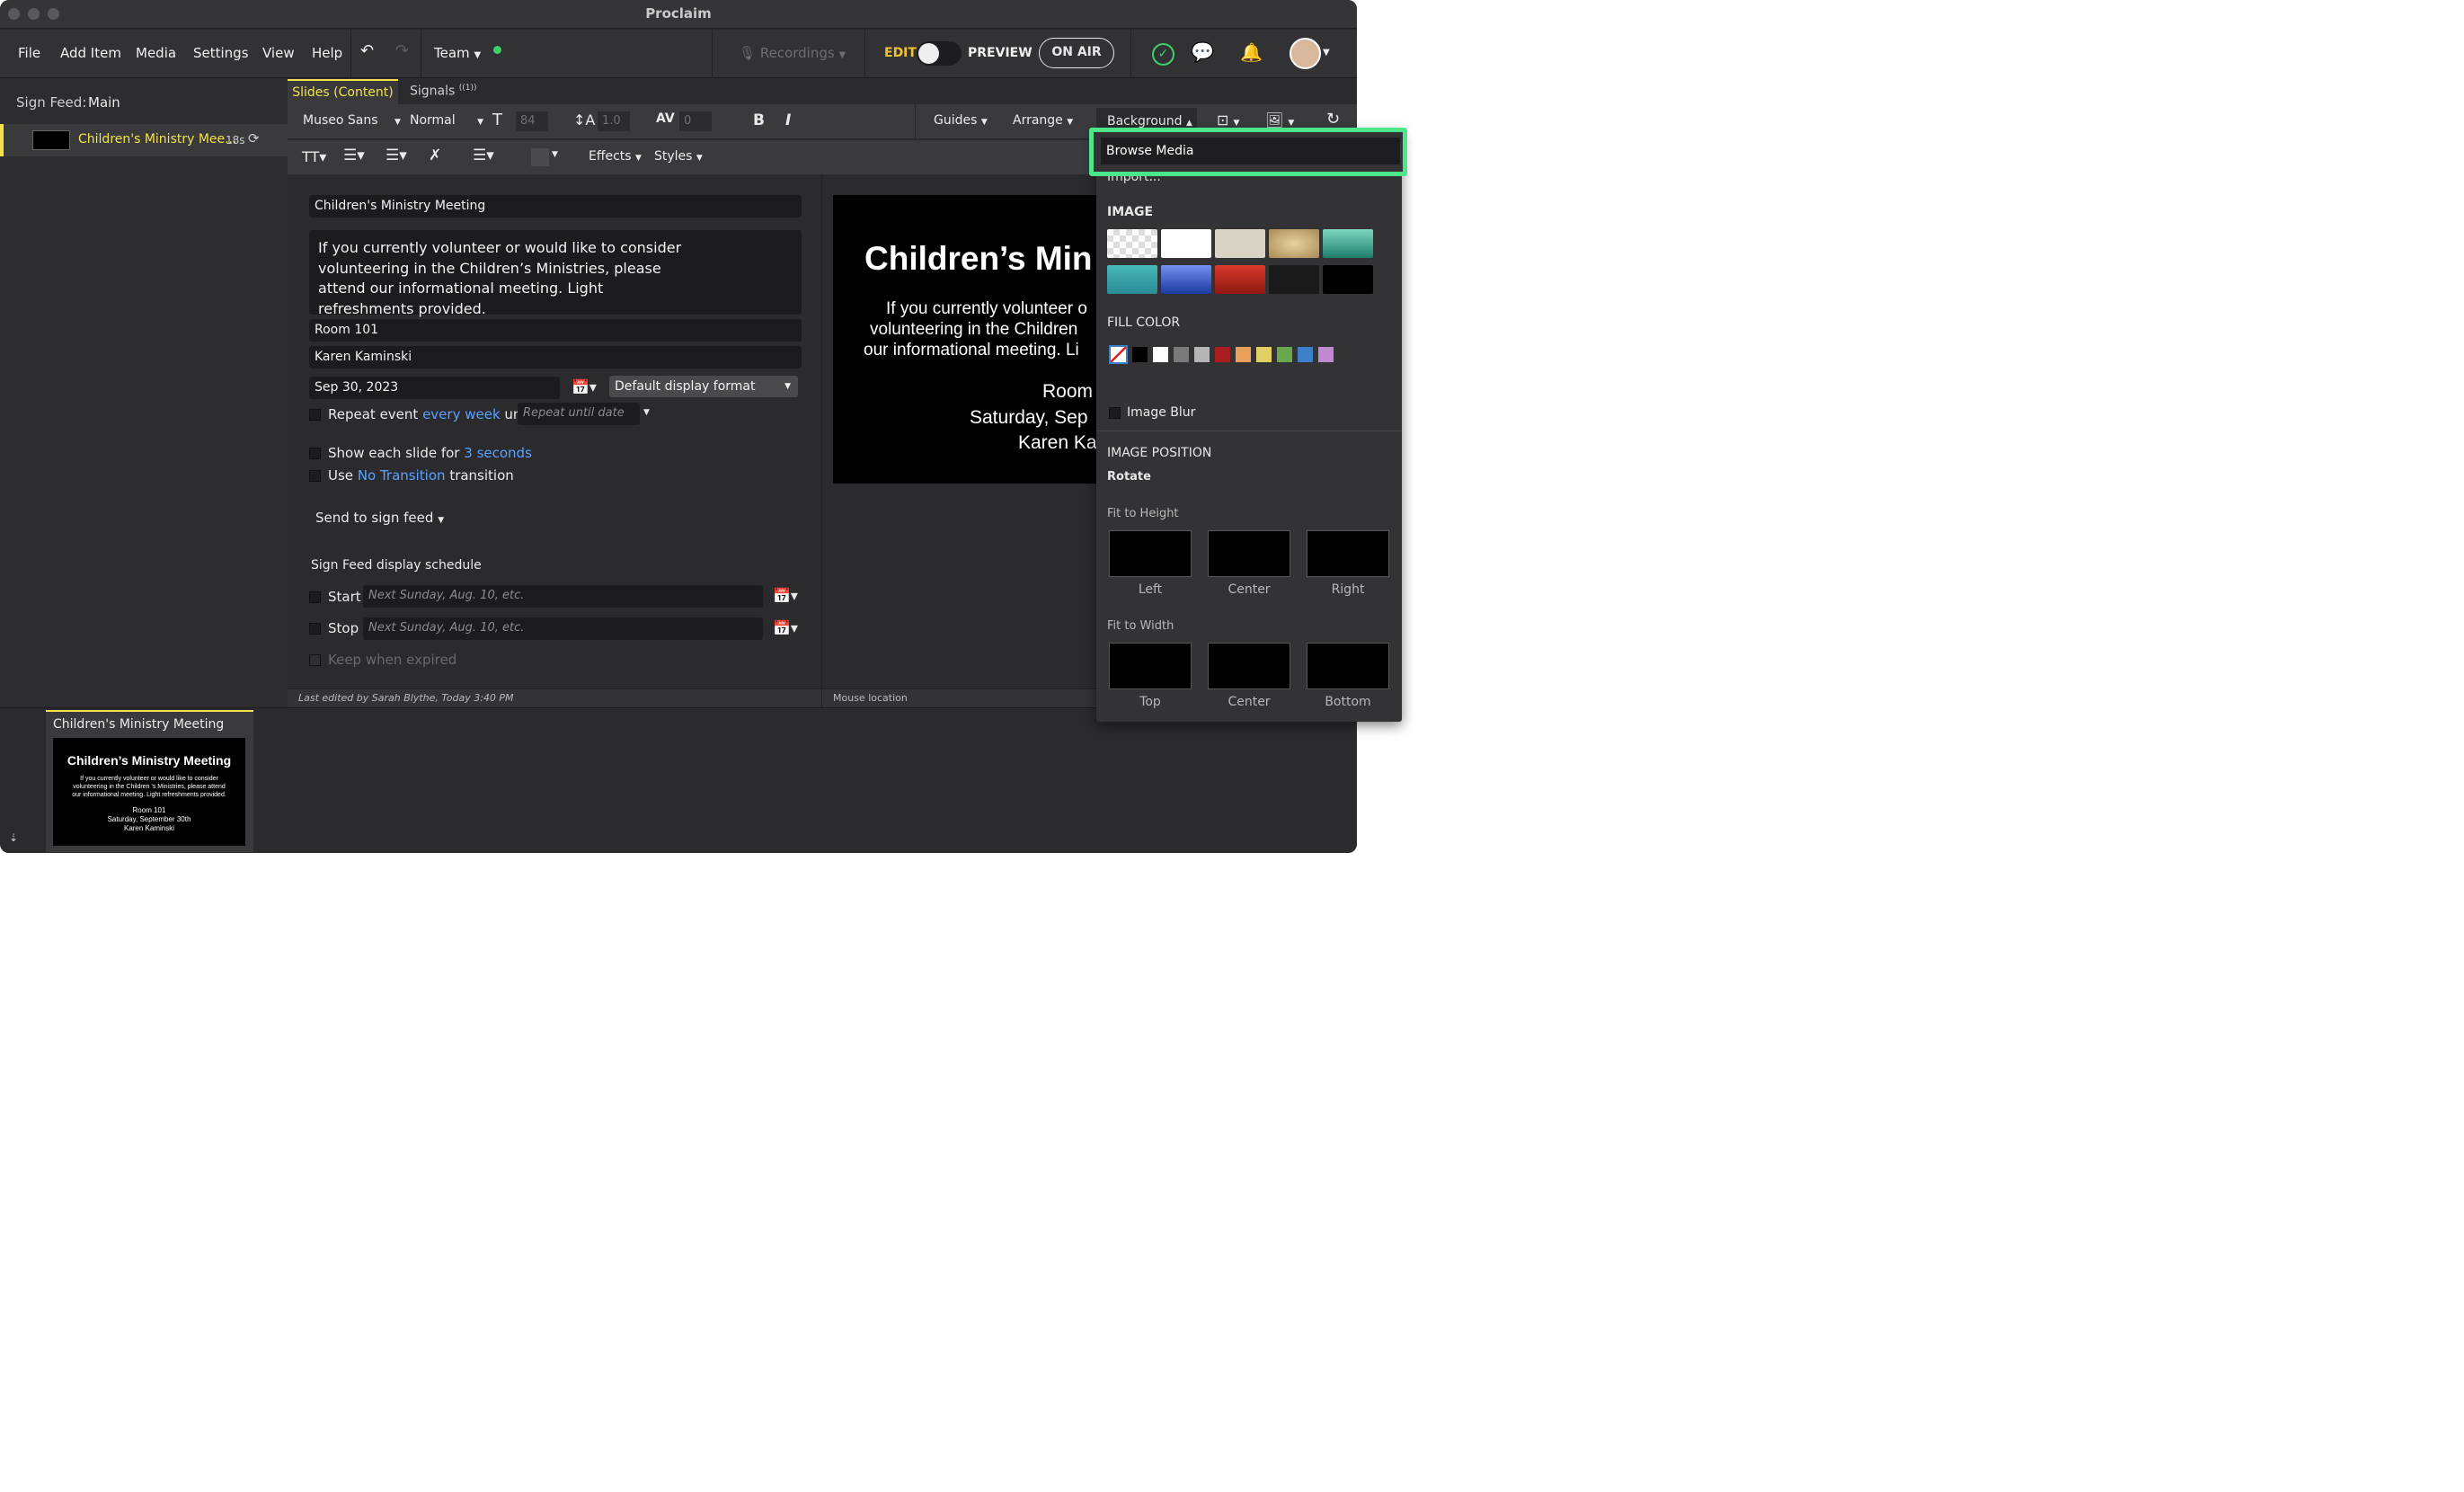 The width and height of the screenshot is (2464, 1492). Describe the element at coordinates (53, 14) in the screenshot. I see `zoom-window-button` at that location.